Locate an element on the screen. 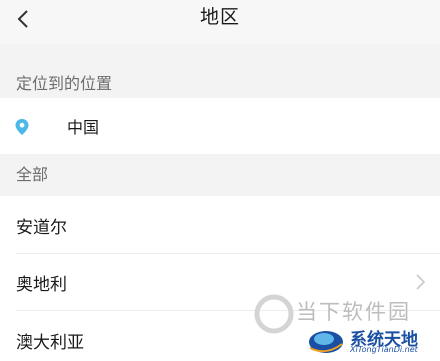  location-pin-icon is located at coordinates (22, 127).